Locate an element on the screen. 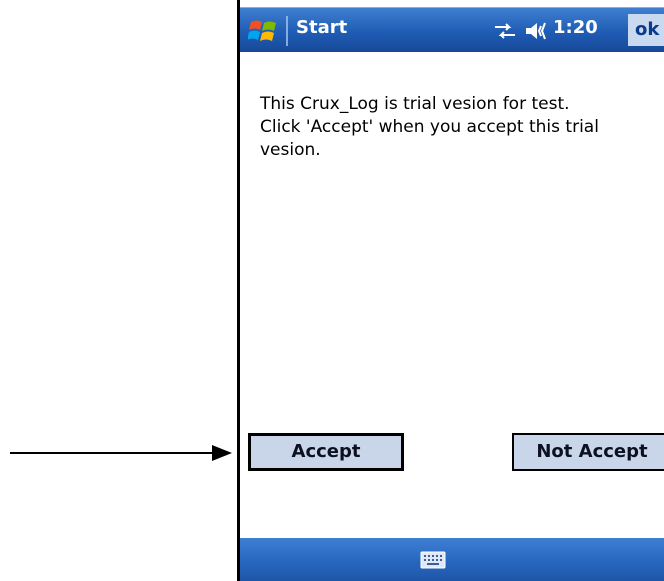  start-title: Start is located at coordinates (321, 27).